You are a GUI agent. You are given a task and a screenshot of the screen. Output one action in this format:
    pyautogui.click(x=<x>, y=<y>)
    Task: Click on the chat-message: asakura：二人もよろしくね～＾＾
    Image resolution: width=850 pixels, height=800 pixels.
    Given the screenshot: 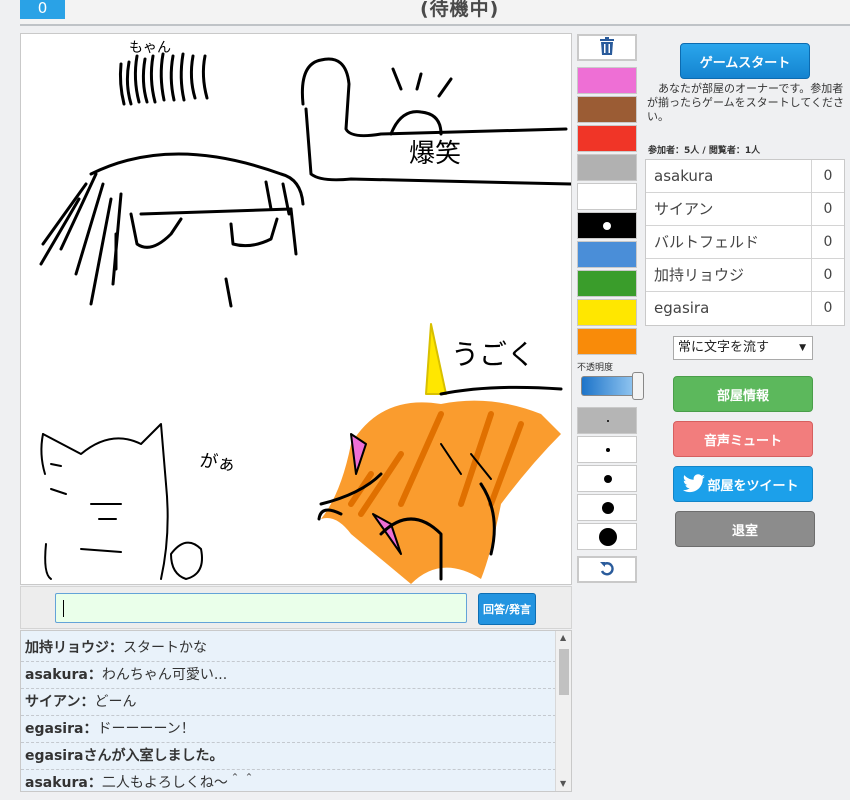 What is the action you would take?
    pyautogui.click(x=288, y=780)
    